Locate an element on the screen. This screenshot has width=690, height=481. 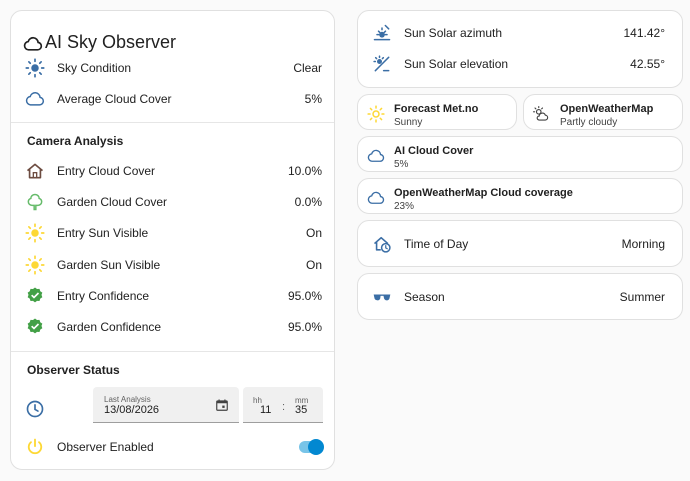
time-of-day-row: Time of Day Morning is located at coordinates (520, 244).